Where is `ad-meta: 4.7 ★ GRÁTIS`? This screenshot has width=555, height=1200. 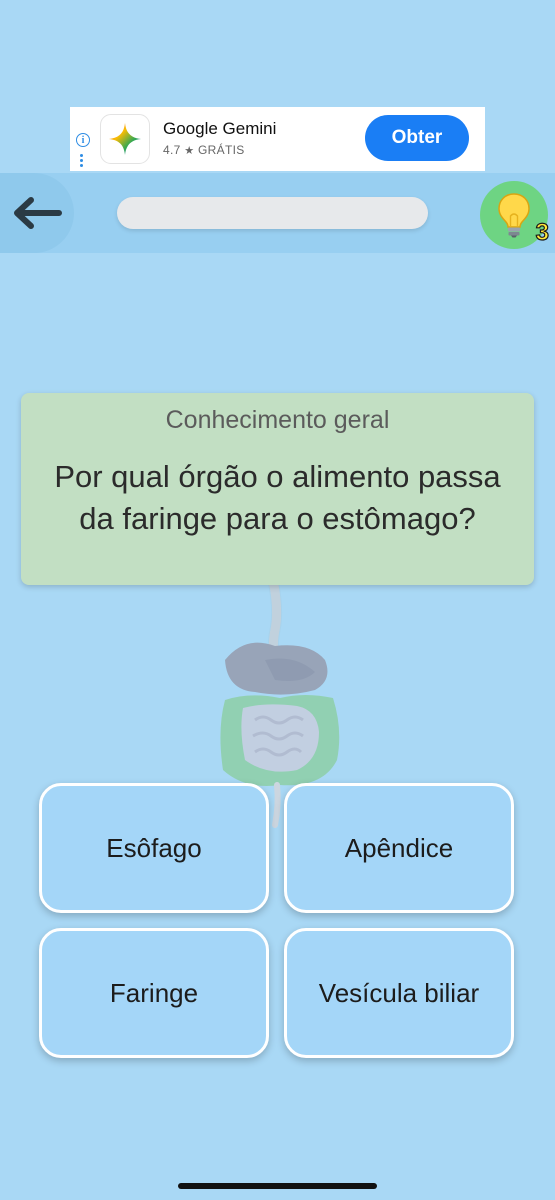 ad-meta: 4.7 ★ GRÁTIS is located at coordinates (204, 150).